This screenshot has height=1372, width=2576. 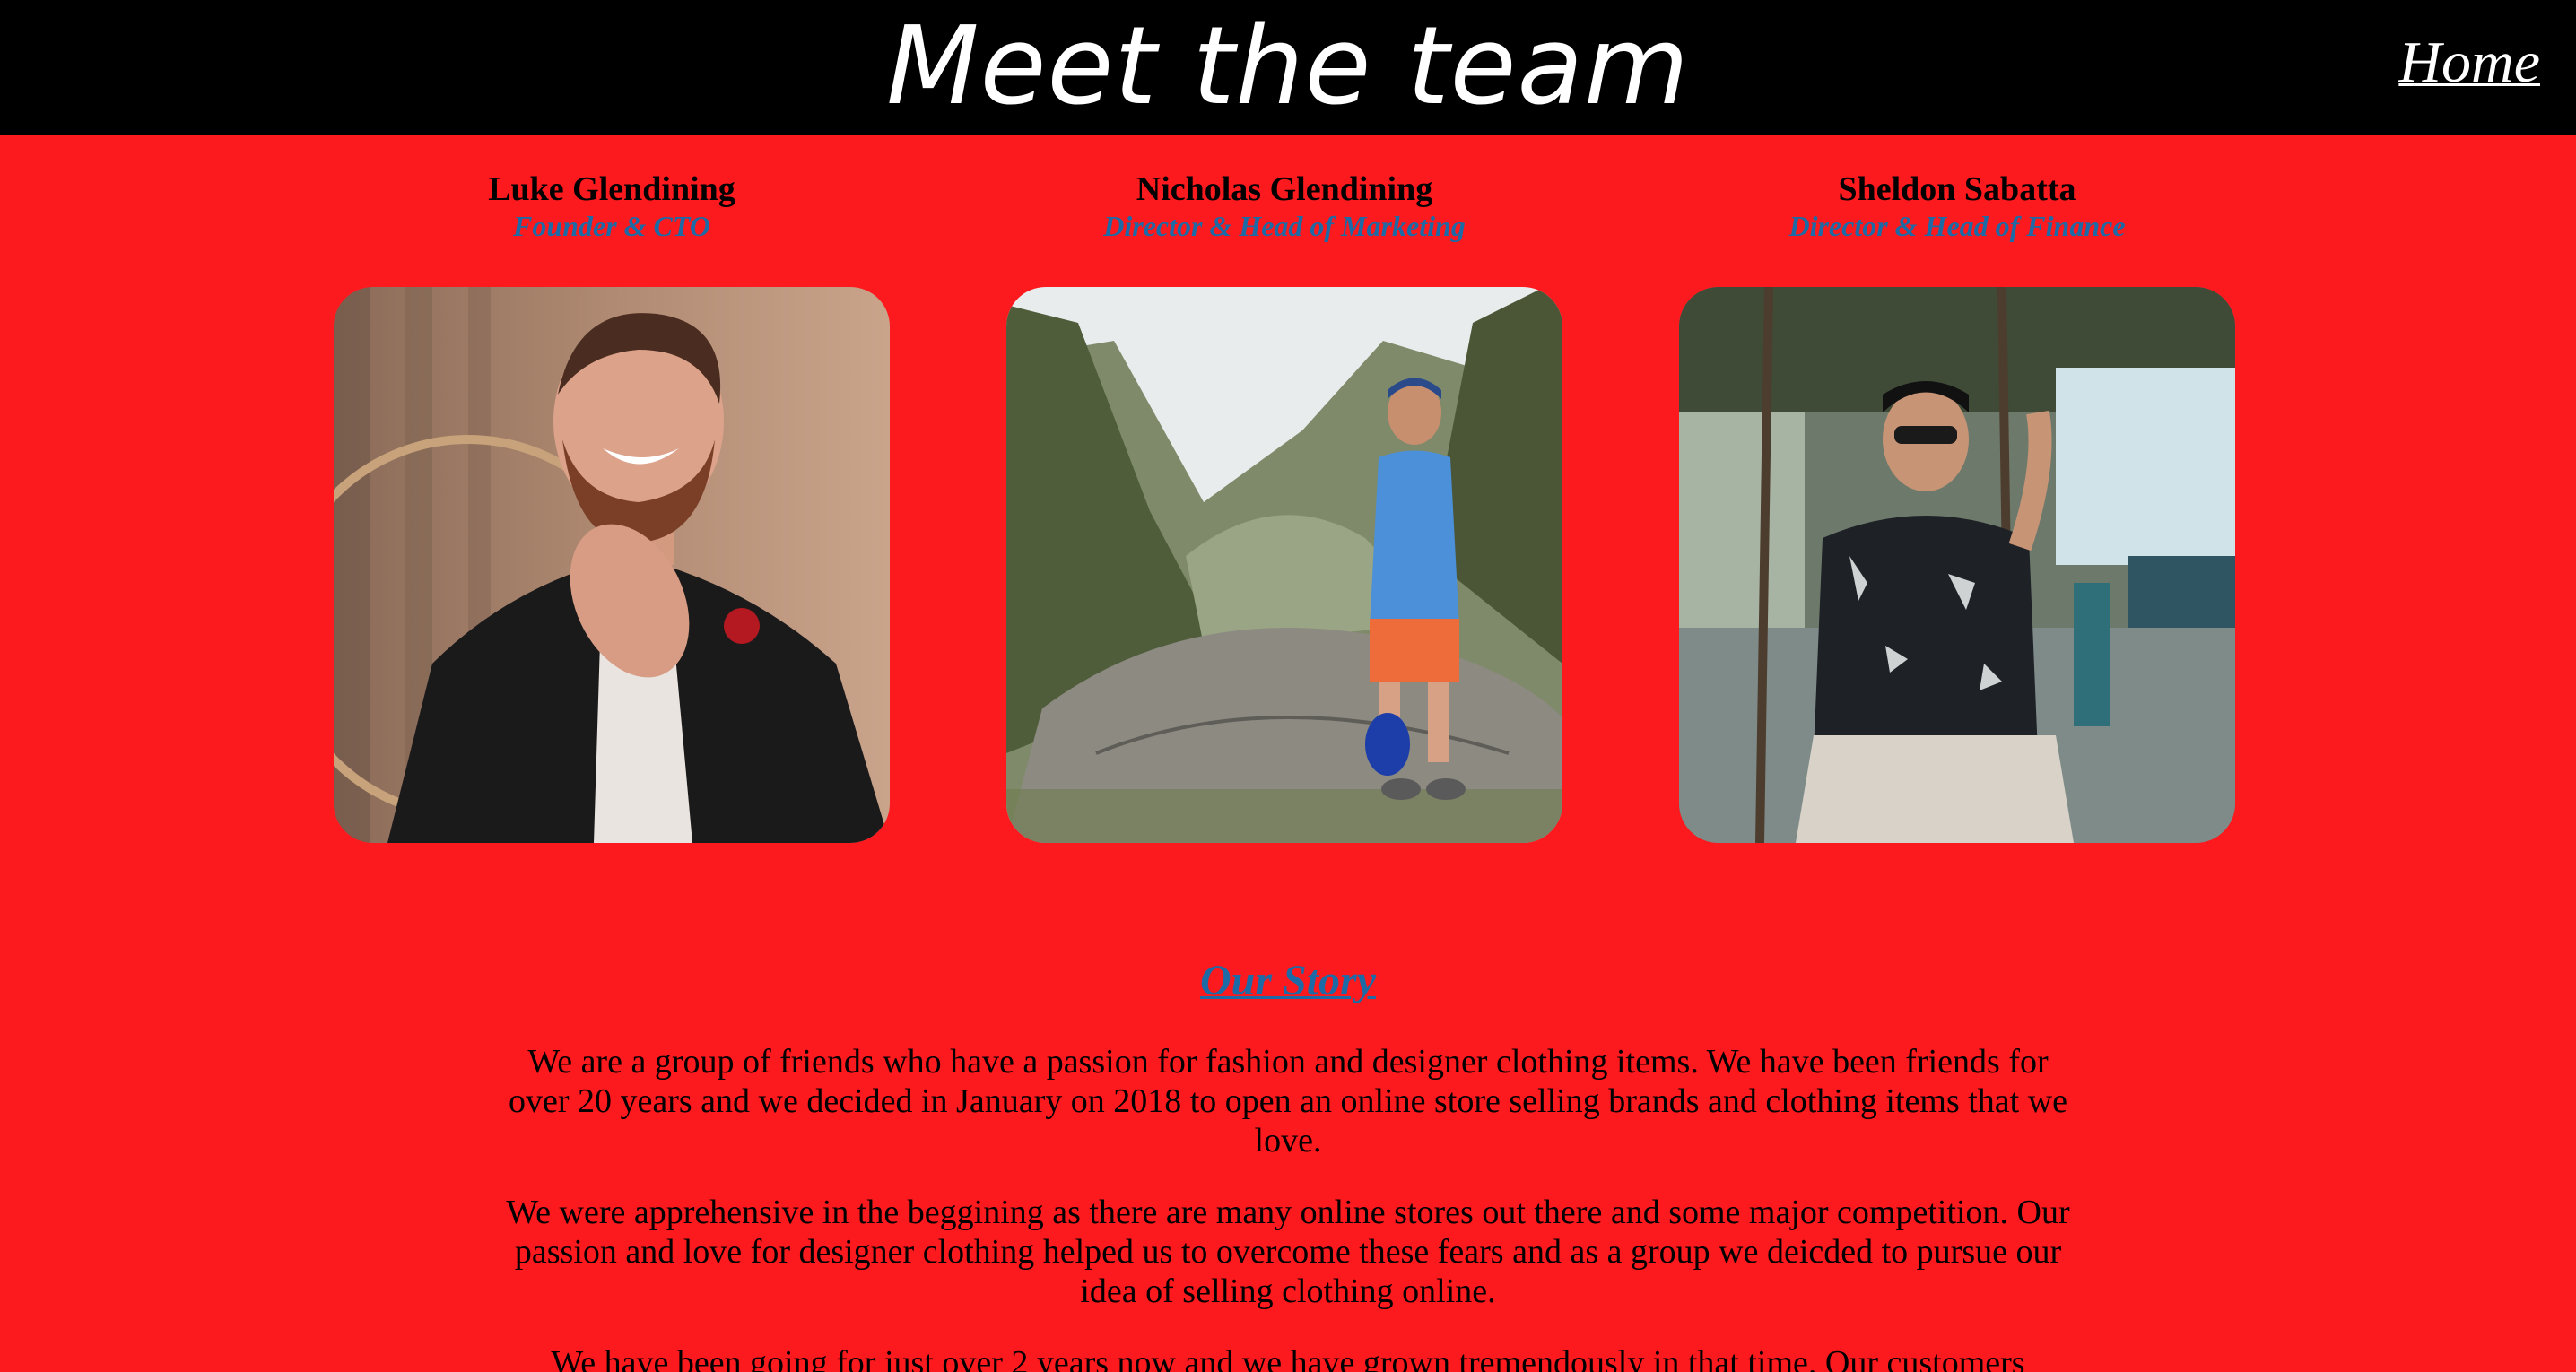 I want to click on photo-sheldon-image, so click(x=1957, y=565).